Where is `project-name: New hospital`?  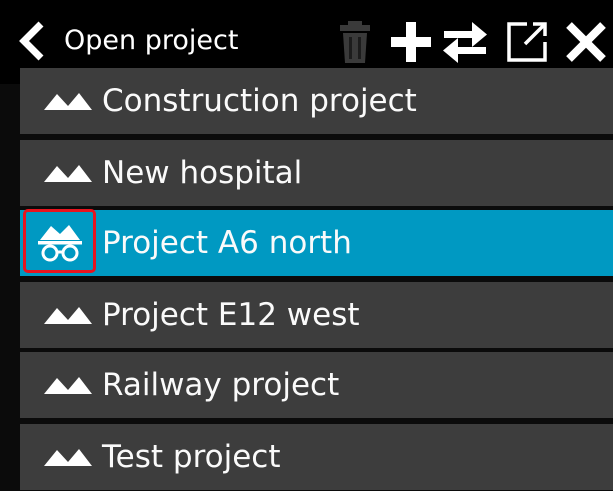 project-name: New hospital is located at coordinates (202, 173).